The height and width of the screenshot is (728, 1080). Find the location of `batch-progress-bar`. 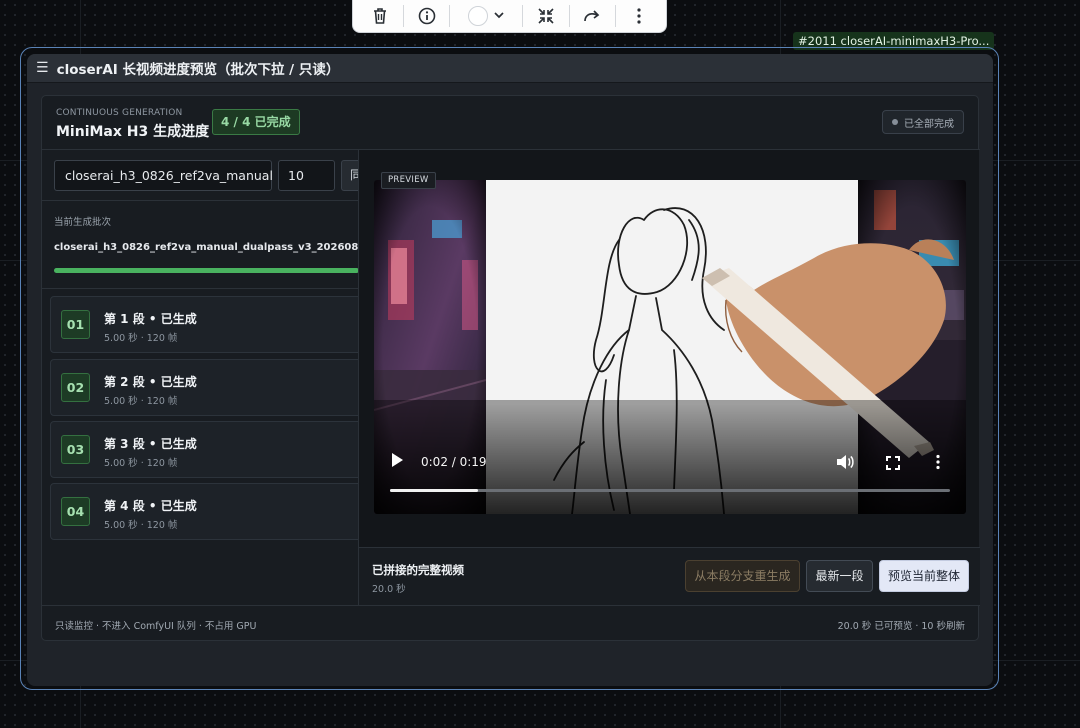

batch-progress-bar is located at coordinates (206, 270).